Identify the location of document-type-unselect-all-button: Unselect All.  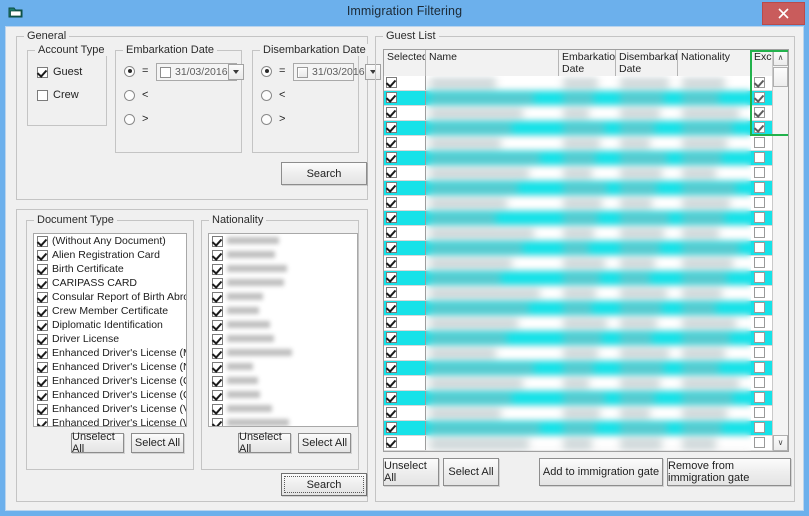
(97, 443).